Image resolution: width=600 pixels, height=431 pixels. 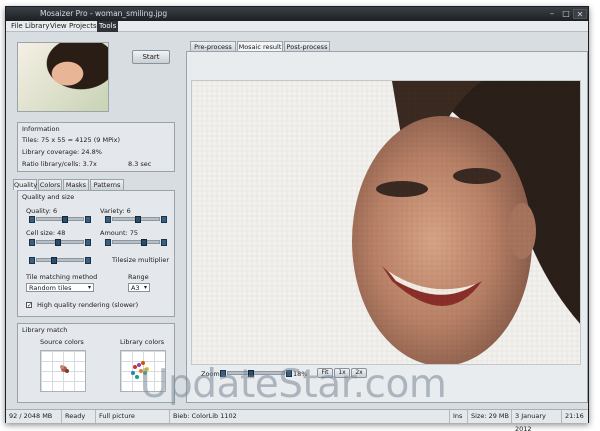 I want to click on time-info: 8.3 sec, so click(x=140, y=164).